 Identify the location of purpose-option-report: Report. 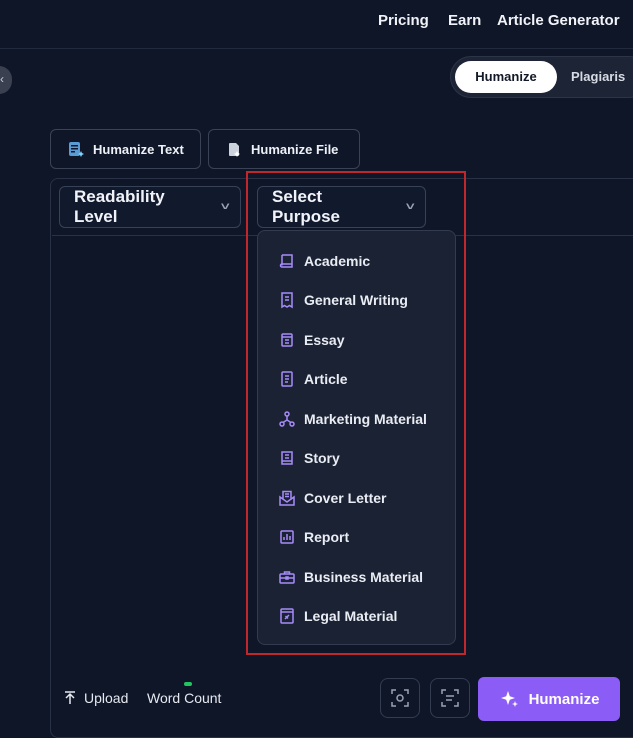
(313, 537).